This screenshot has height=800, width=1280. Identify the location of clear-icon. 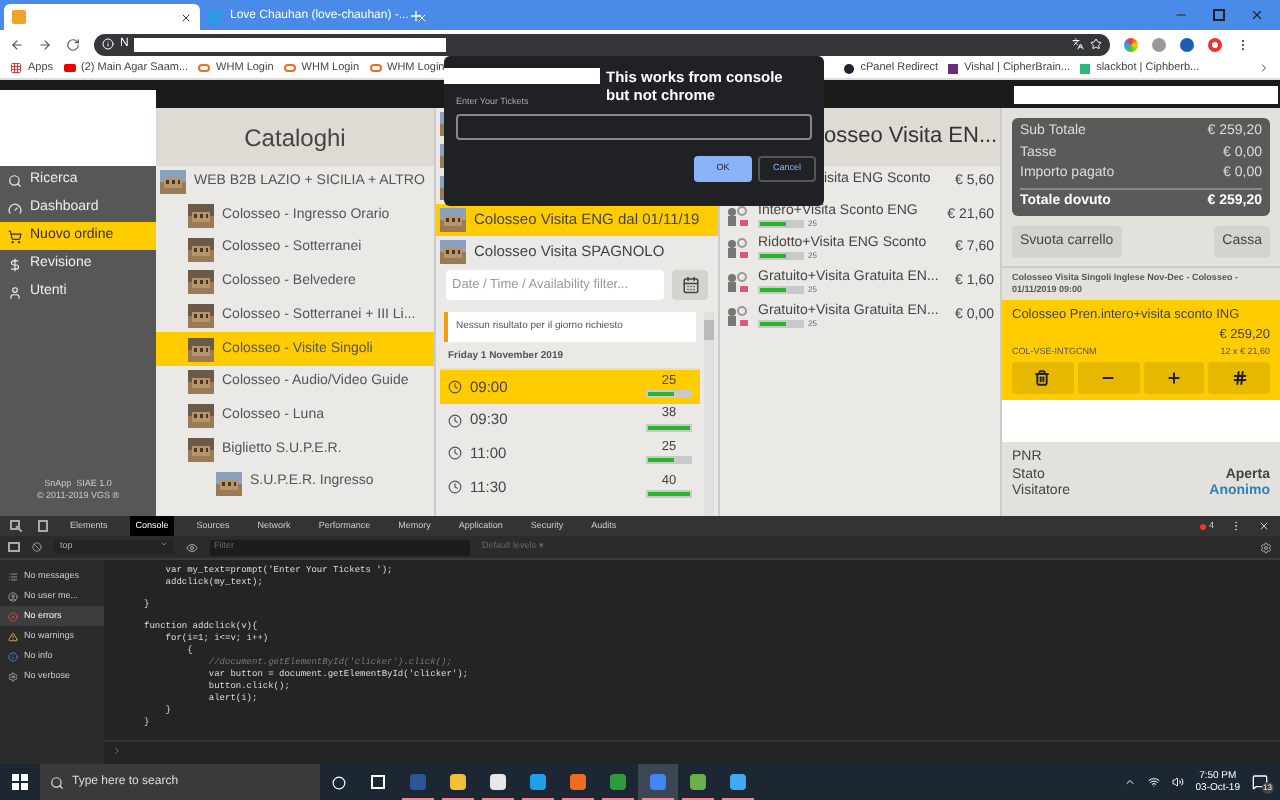
(37, 547).